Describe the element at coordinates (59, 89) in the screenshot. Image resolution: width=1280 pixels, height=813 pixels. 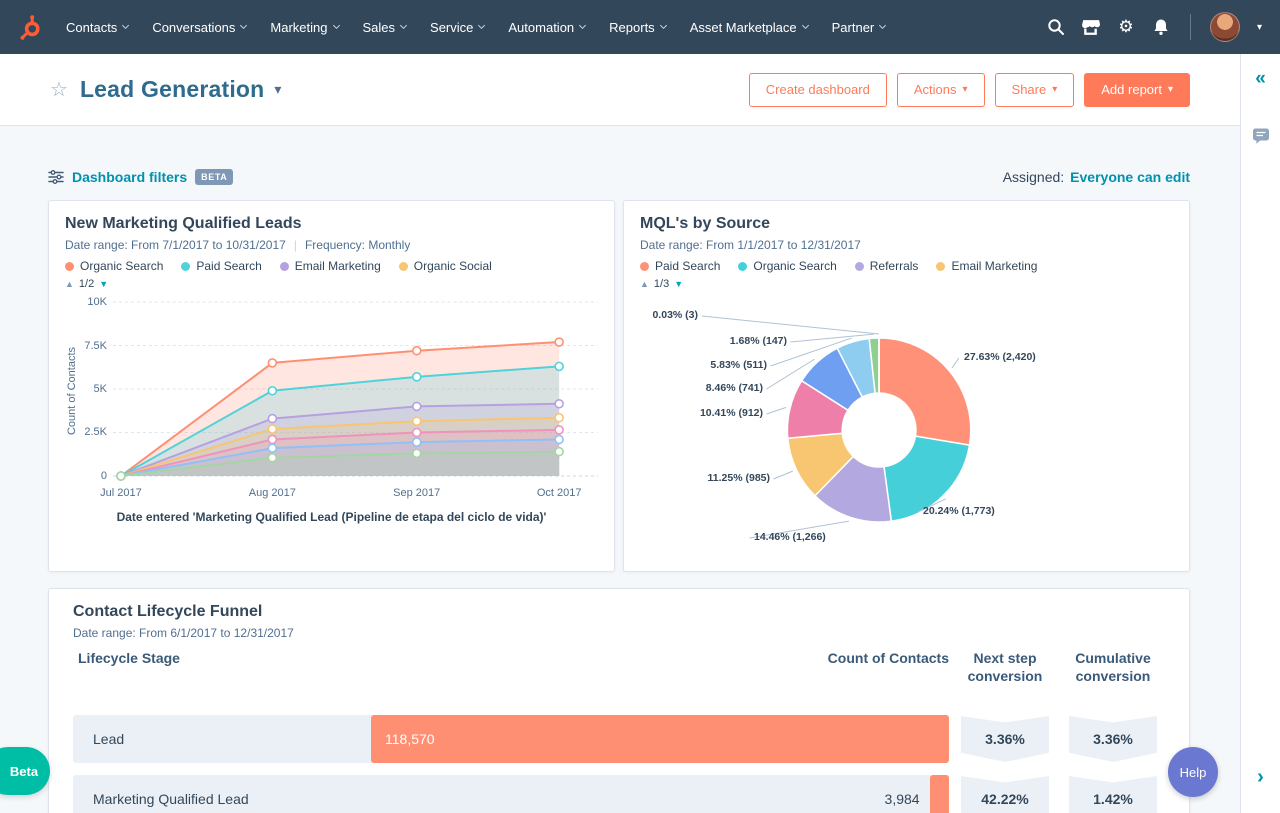
I see `favorite-star-icon: ☆` at that location.